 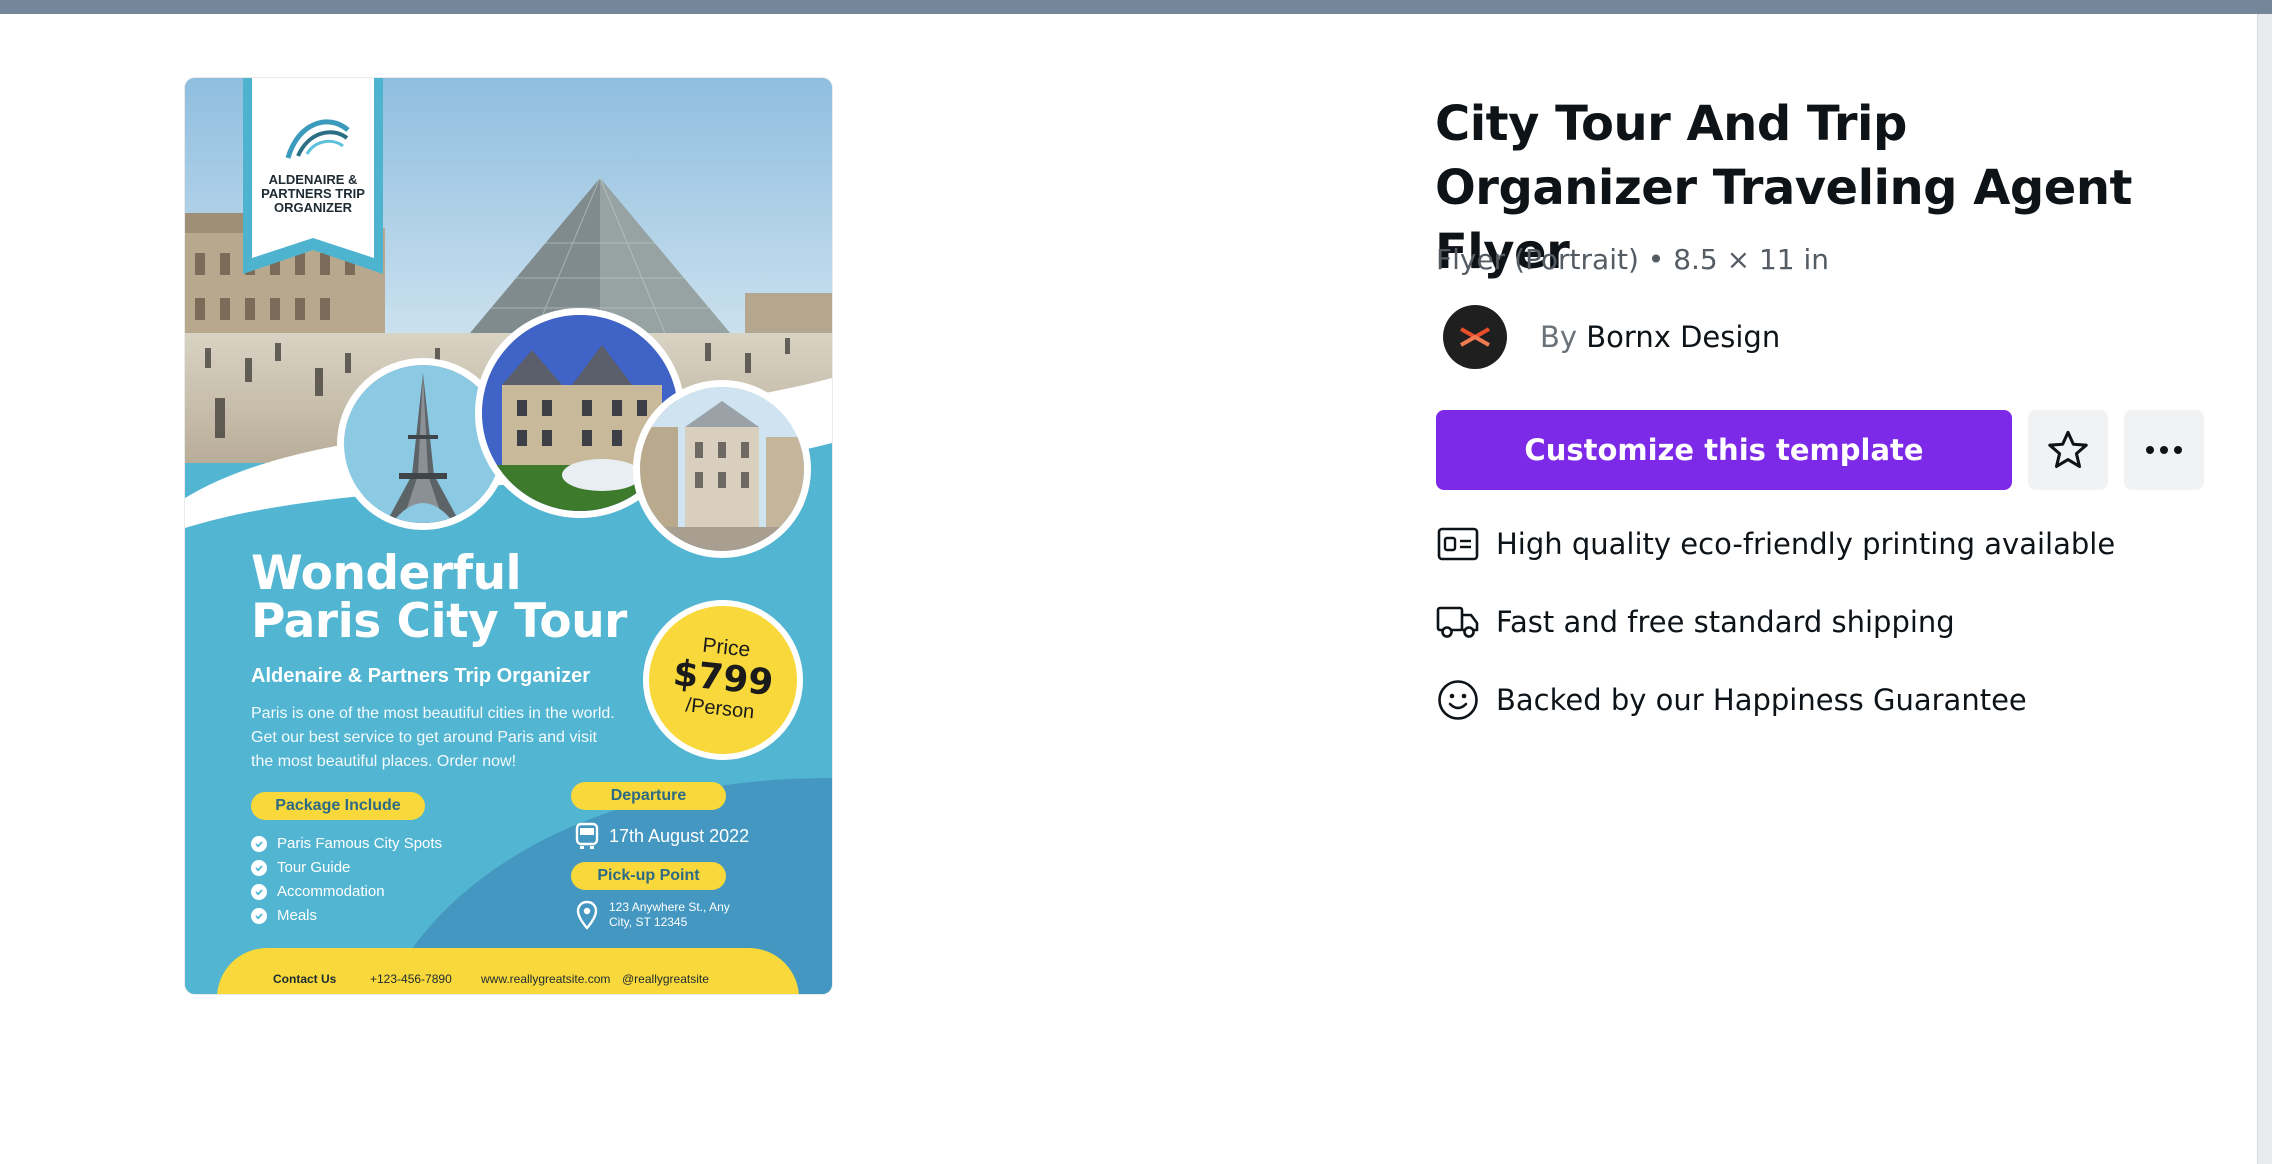 What do you see at coordinates (587, 838) in the screenshot?
I see `bus-icon` at bounding box center [587, 838].